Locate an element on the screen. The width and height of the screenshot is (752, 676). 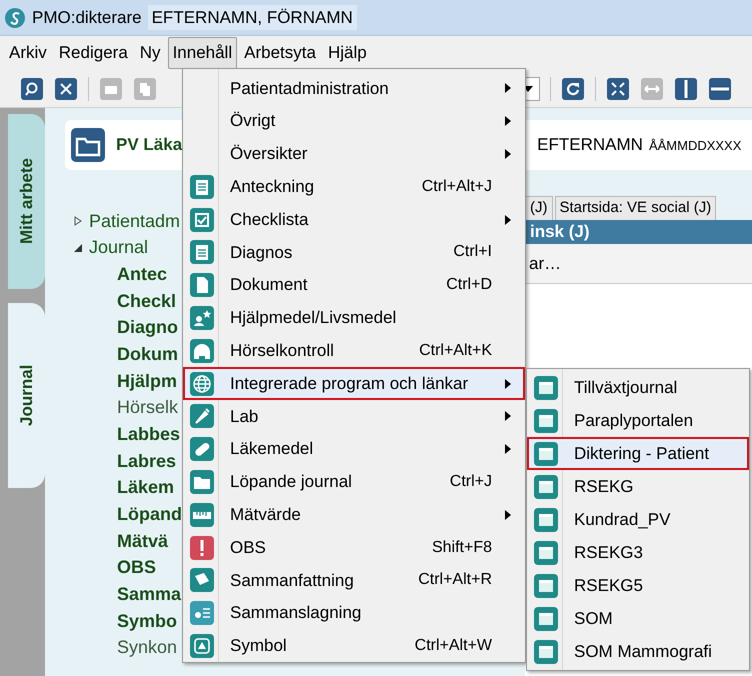
tree-item: Checkl is located at coordinates (146, 301).